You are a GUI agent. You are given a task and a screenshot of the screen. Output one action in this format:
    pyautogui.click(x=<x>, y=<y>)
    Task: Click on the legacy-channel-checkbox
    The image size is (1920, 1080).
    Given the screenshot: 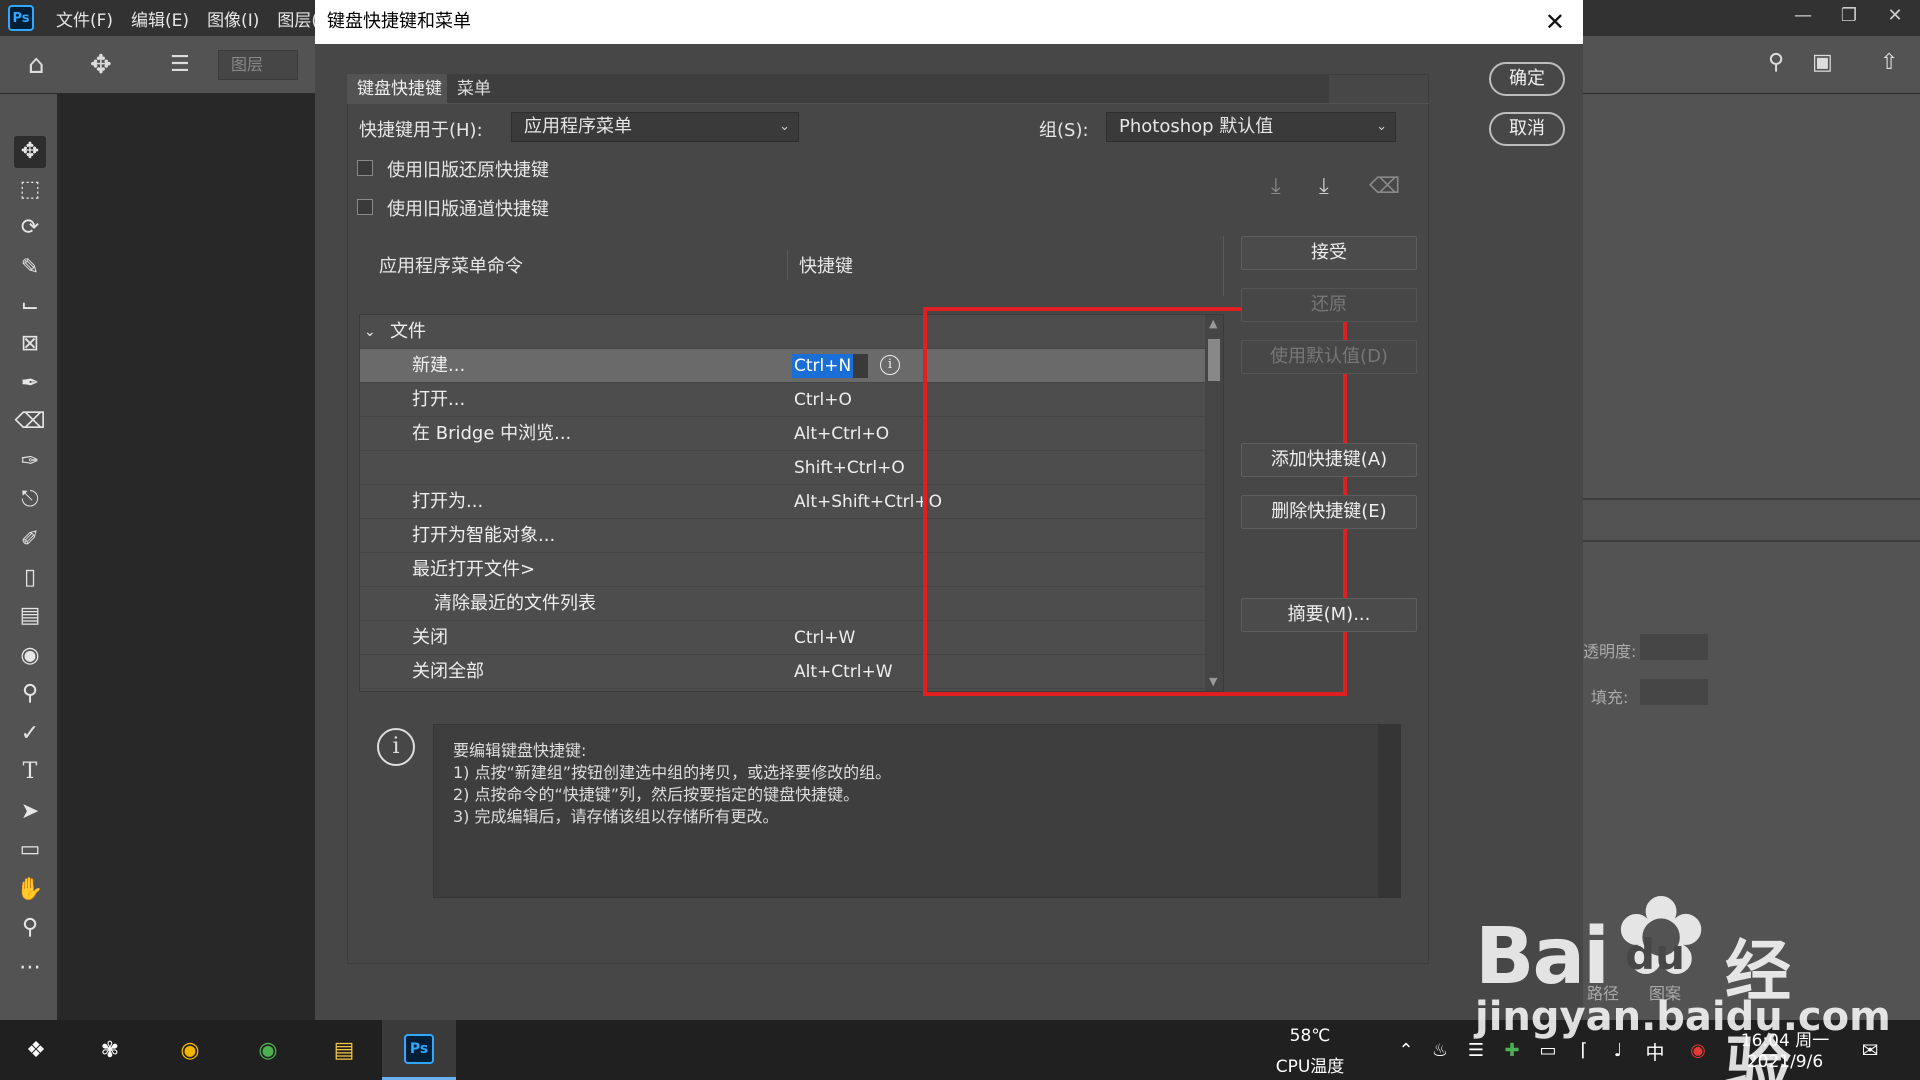 What is the action you would take?
    pyautogui.click(x=365, y=207)
    